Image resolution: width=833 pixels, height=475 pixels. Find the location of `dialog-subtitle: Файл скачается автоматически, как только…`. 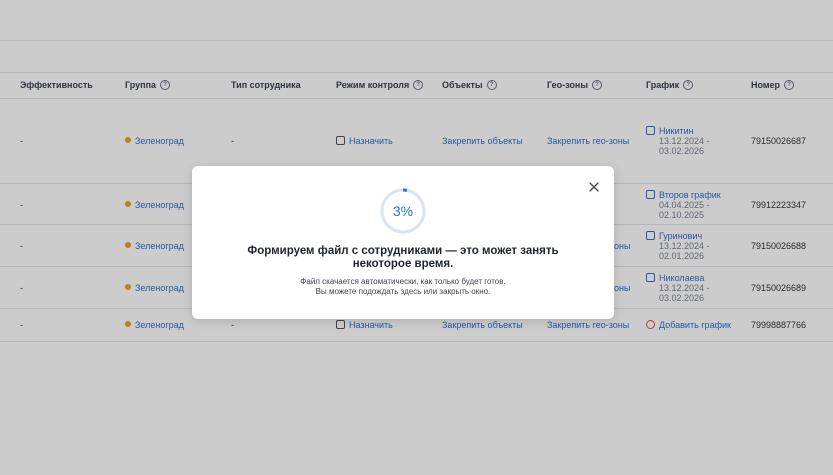

dialog-subtitle: Файл скачается автоматически, как только… is located at coordinates (403, 287).